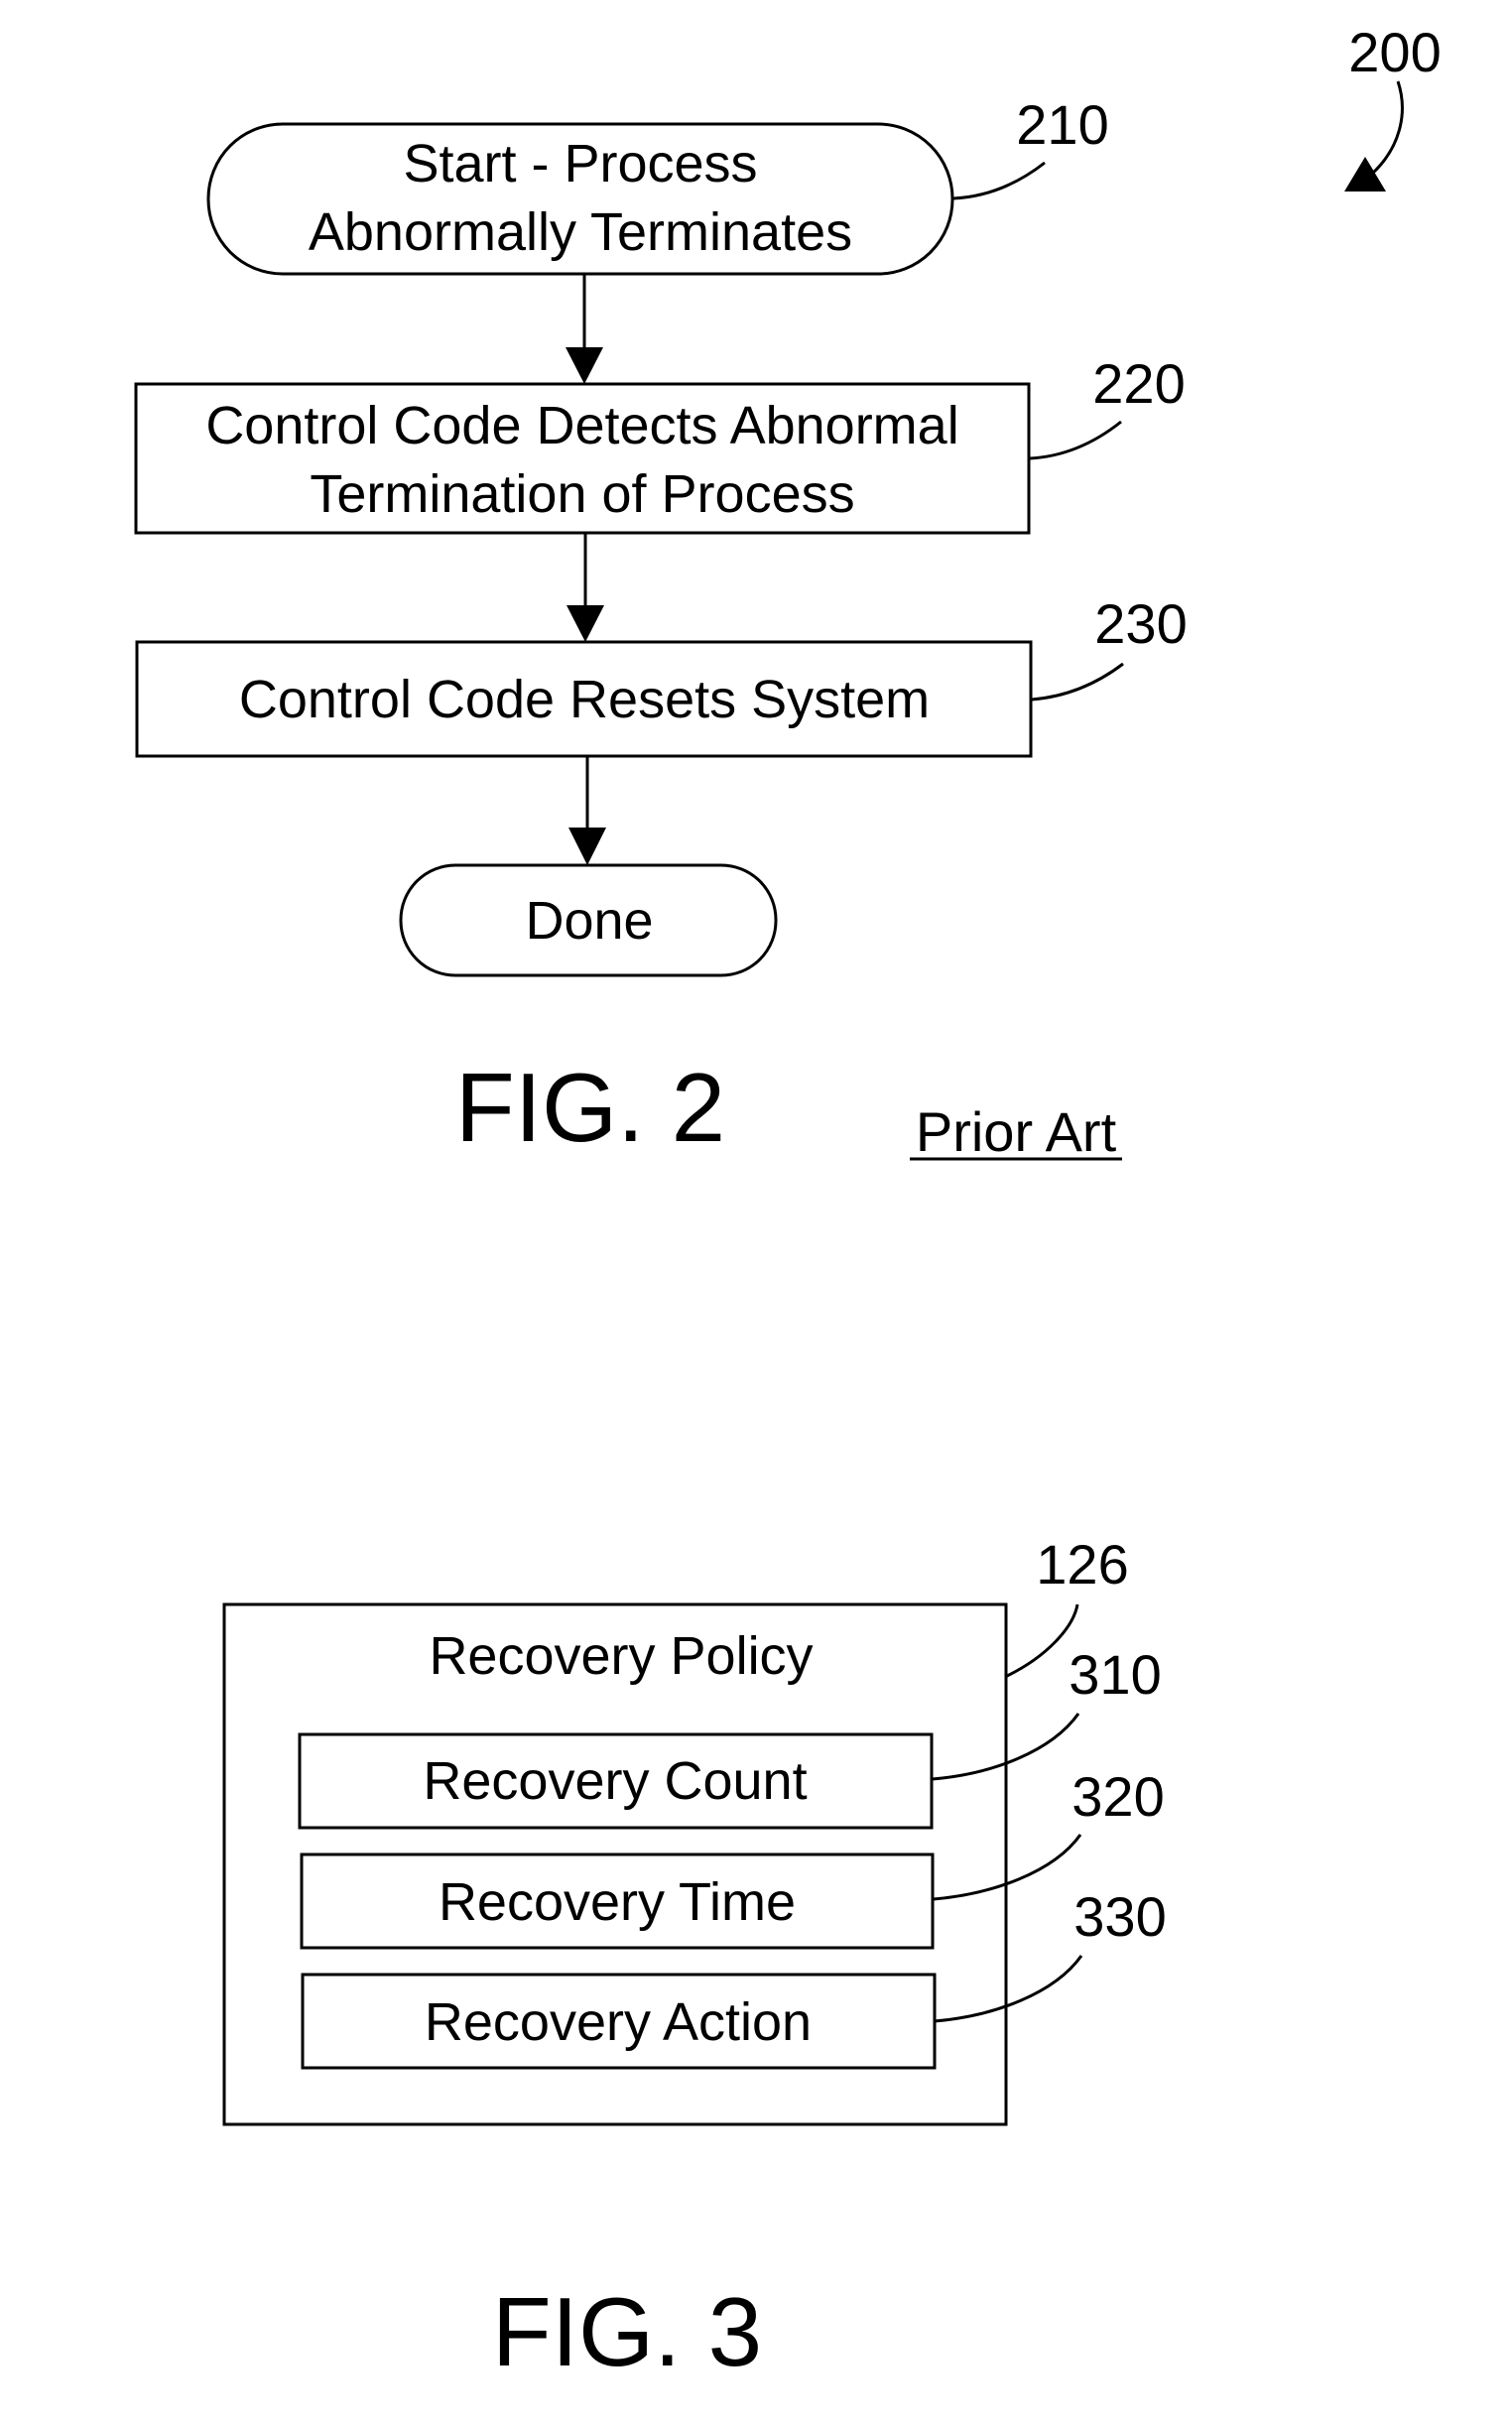 The image size is (1512, 2427). What do you see at coordinates (1077, 682) in the screenshot?
I see `step-230-leader-line` at bounding box center [1077, 682].